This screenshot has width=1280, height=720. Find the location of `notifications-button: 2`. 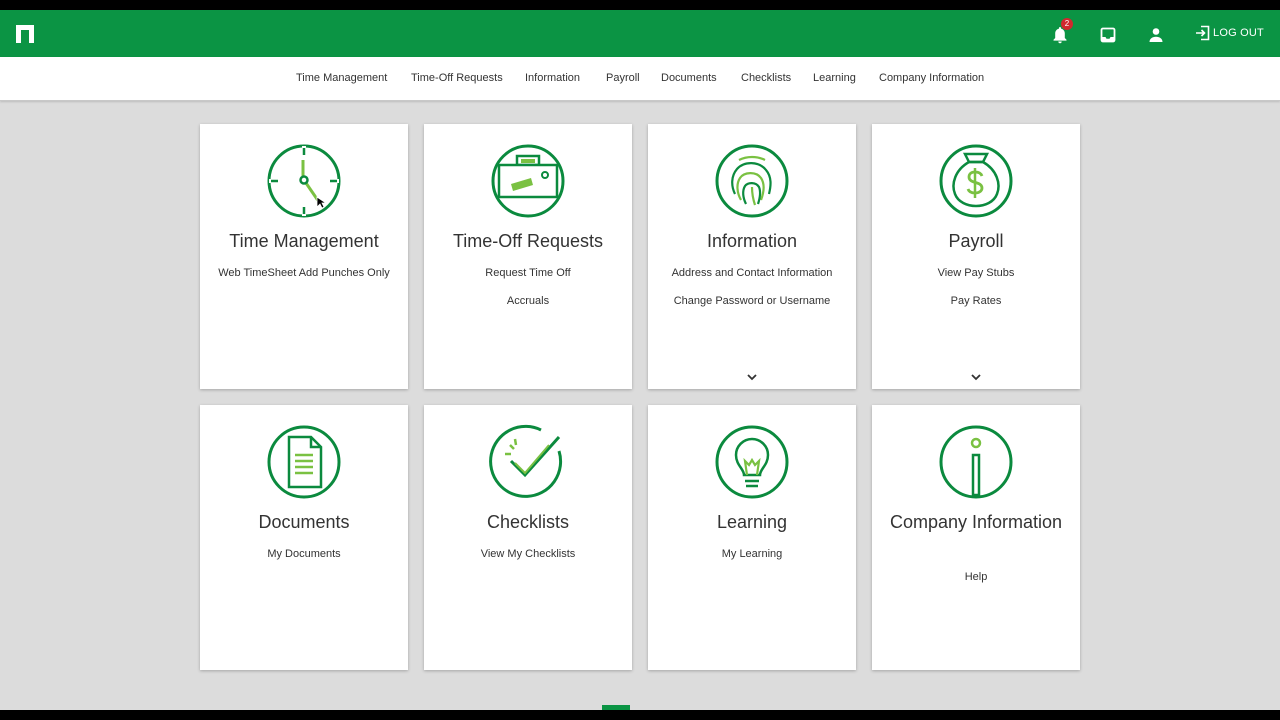

notifications-button: 2 is located at coordinates (1061, 32).